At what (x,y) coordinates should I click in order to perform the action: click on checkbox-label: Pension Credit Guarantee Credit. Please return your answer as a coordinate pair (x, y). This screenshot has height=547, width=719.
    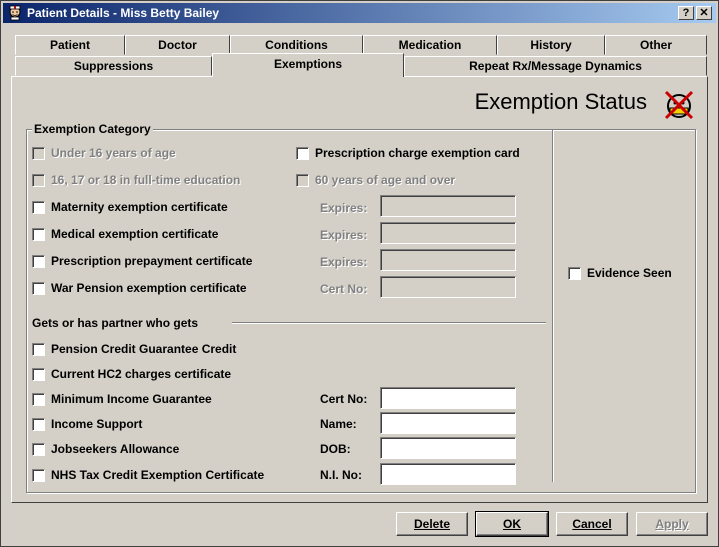
    Looking at the image, I should click on (144, 349).